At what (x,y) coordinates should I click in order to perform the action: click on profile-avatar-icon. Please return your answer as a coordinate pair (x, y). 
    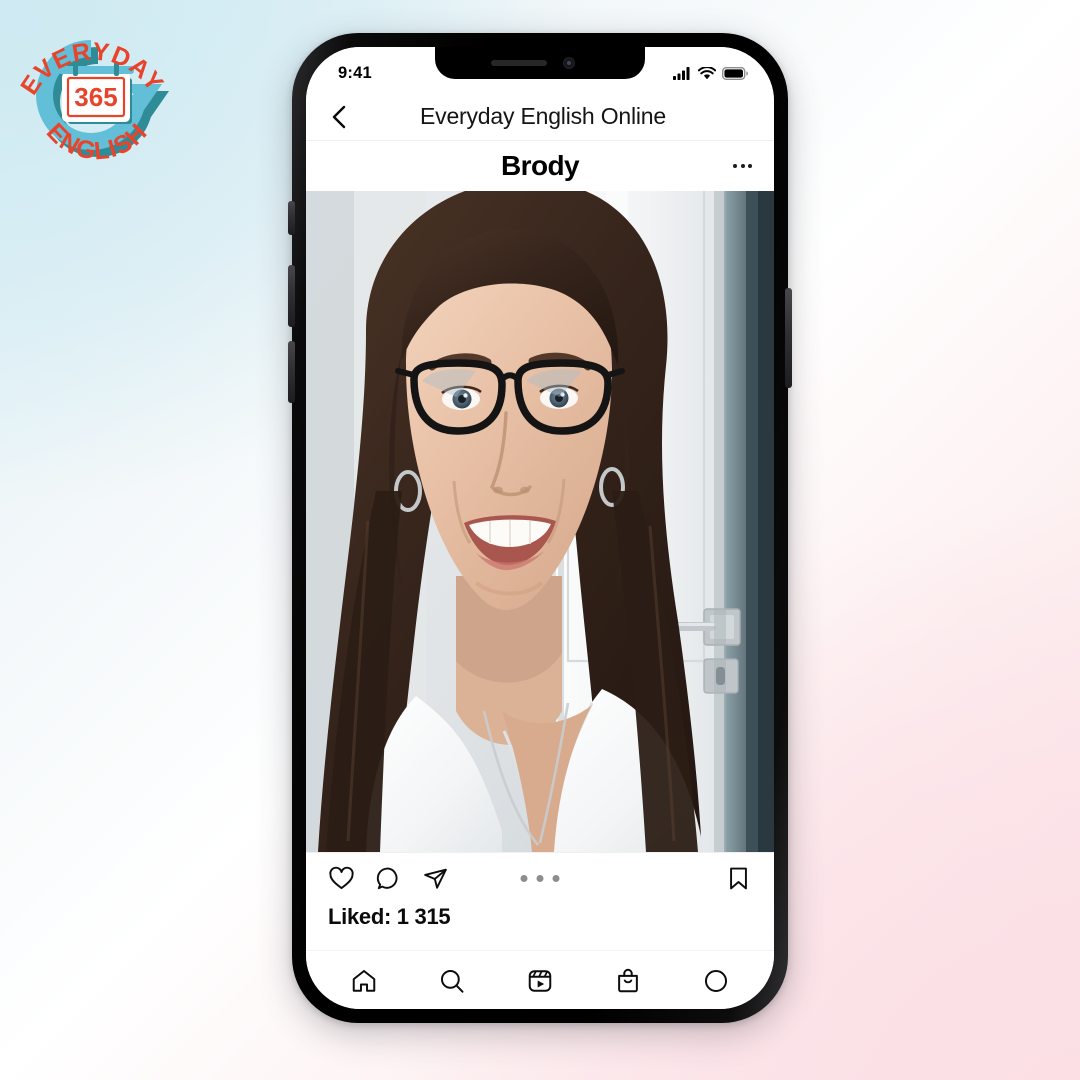
    Looking at the image, I should click on (716, 981).